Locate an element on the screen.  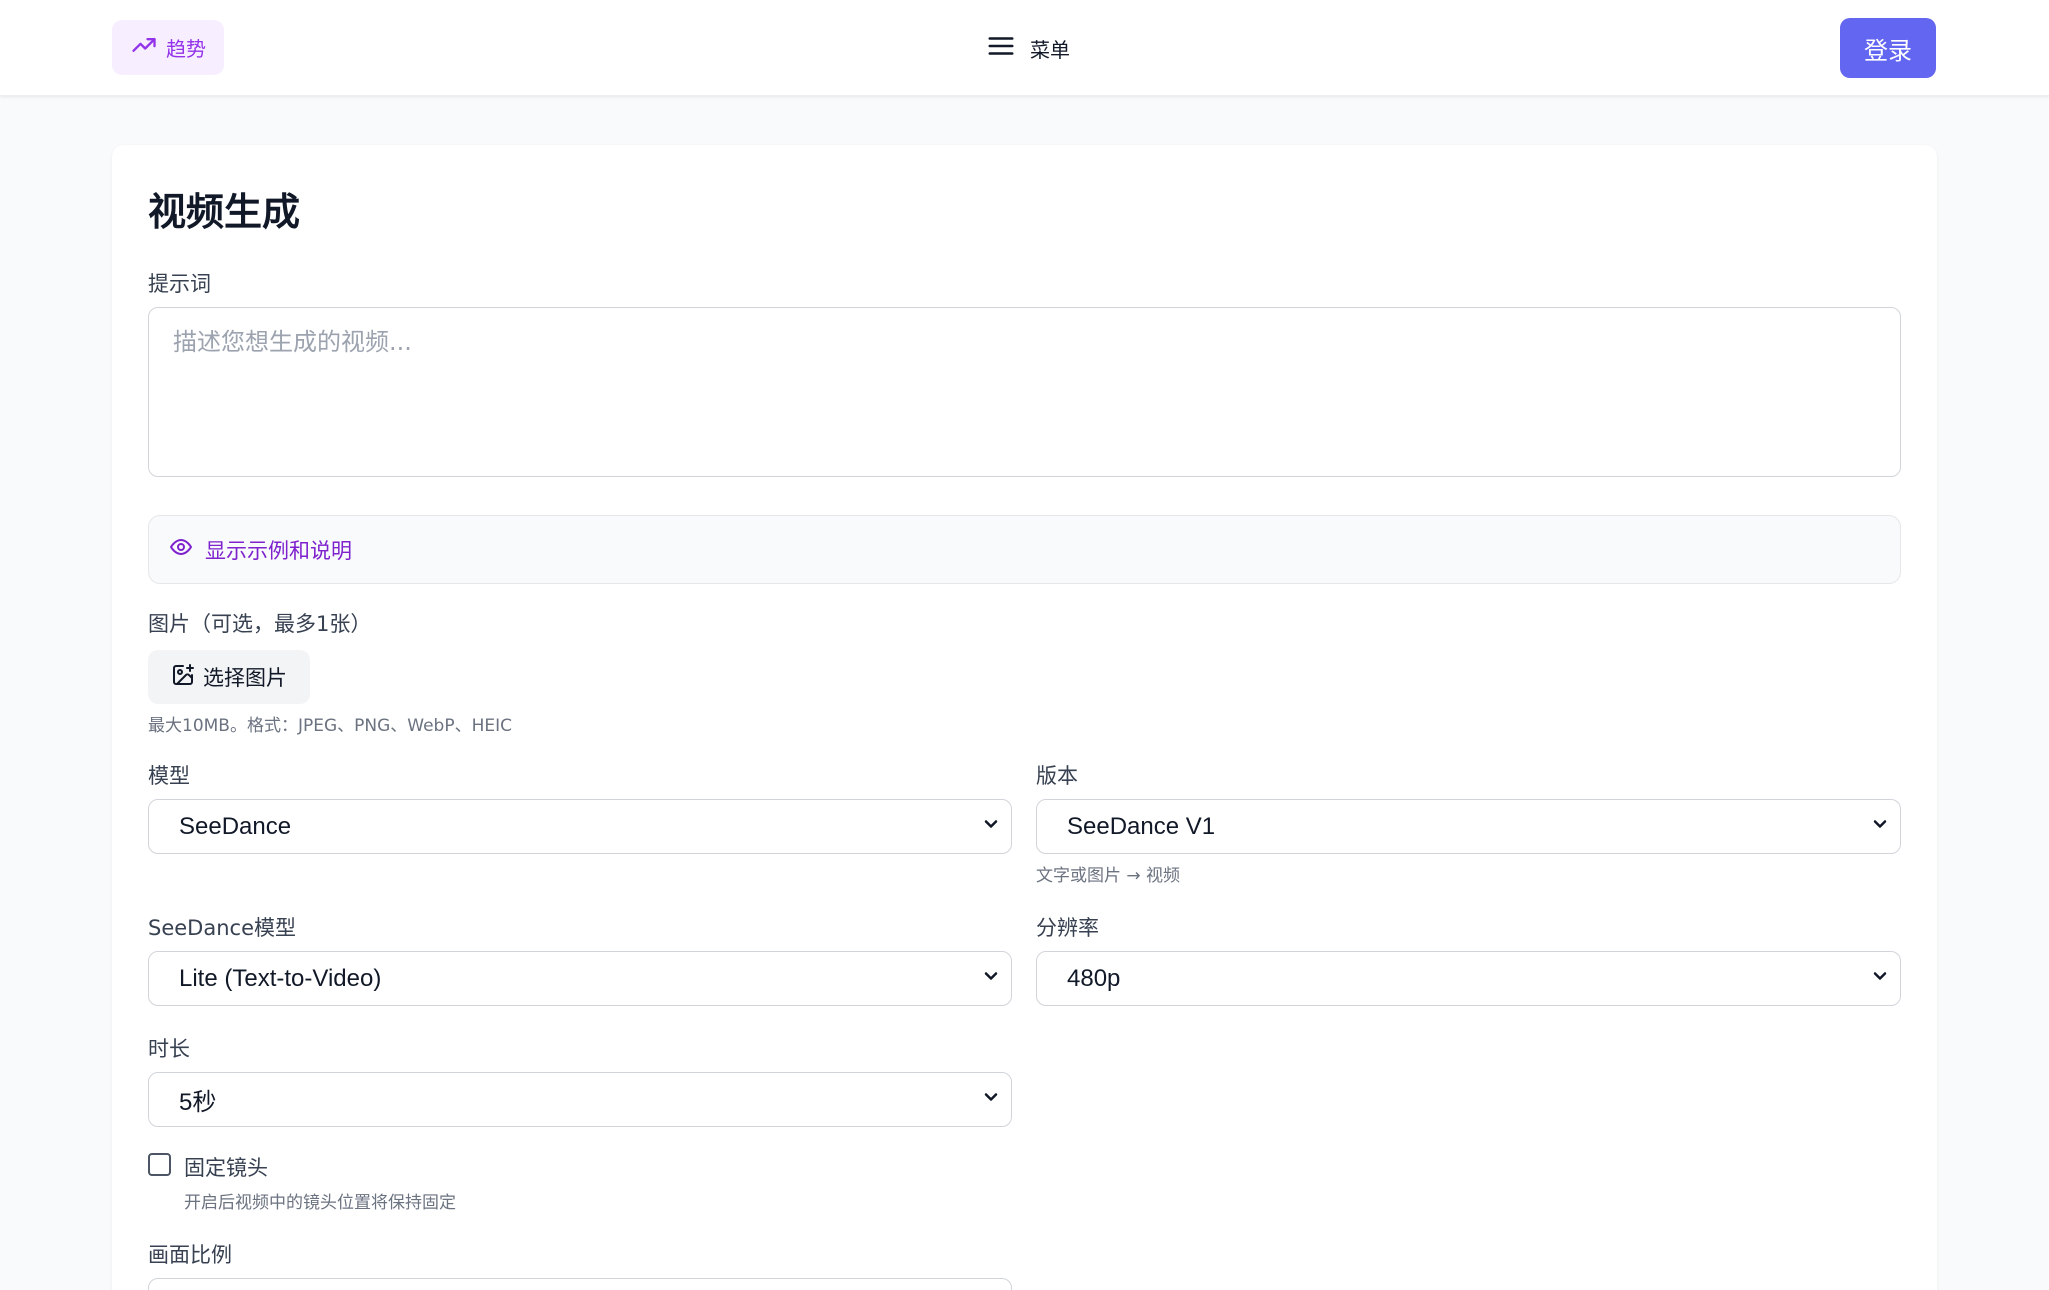
seedance-model-select-value: Lite (Text-to-Video) is located at coordinates (280, 978).